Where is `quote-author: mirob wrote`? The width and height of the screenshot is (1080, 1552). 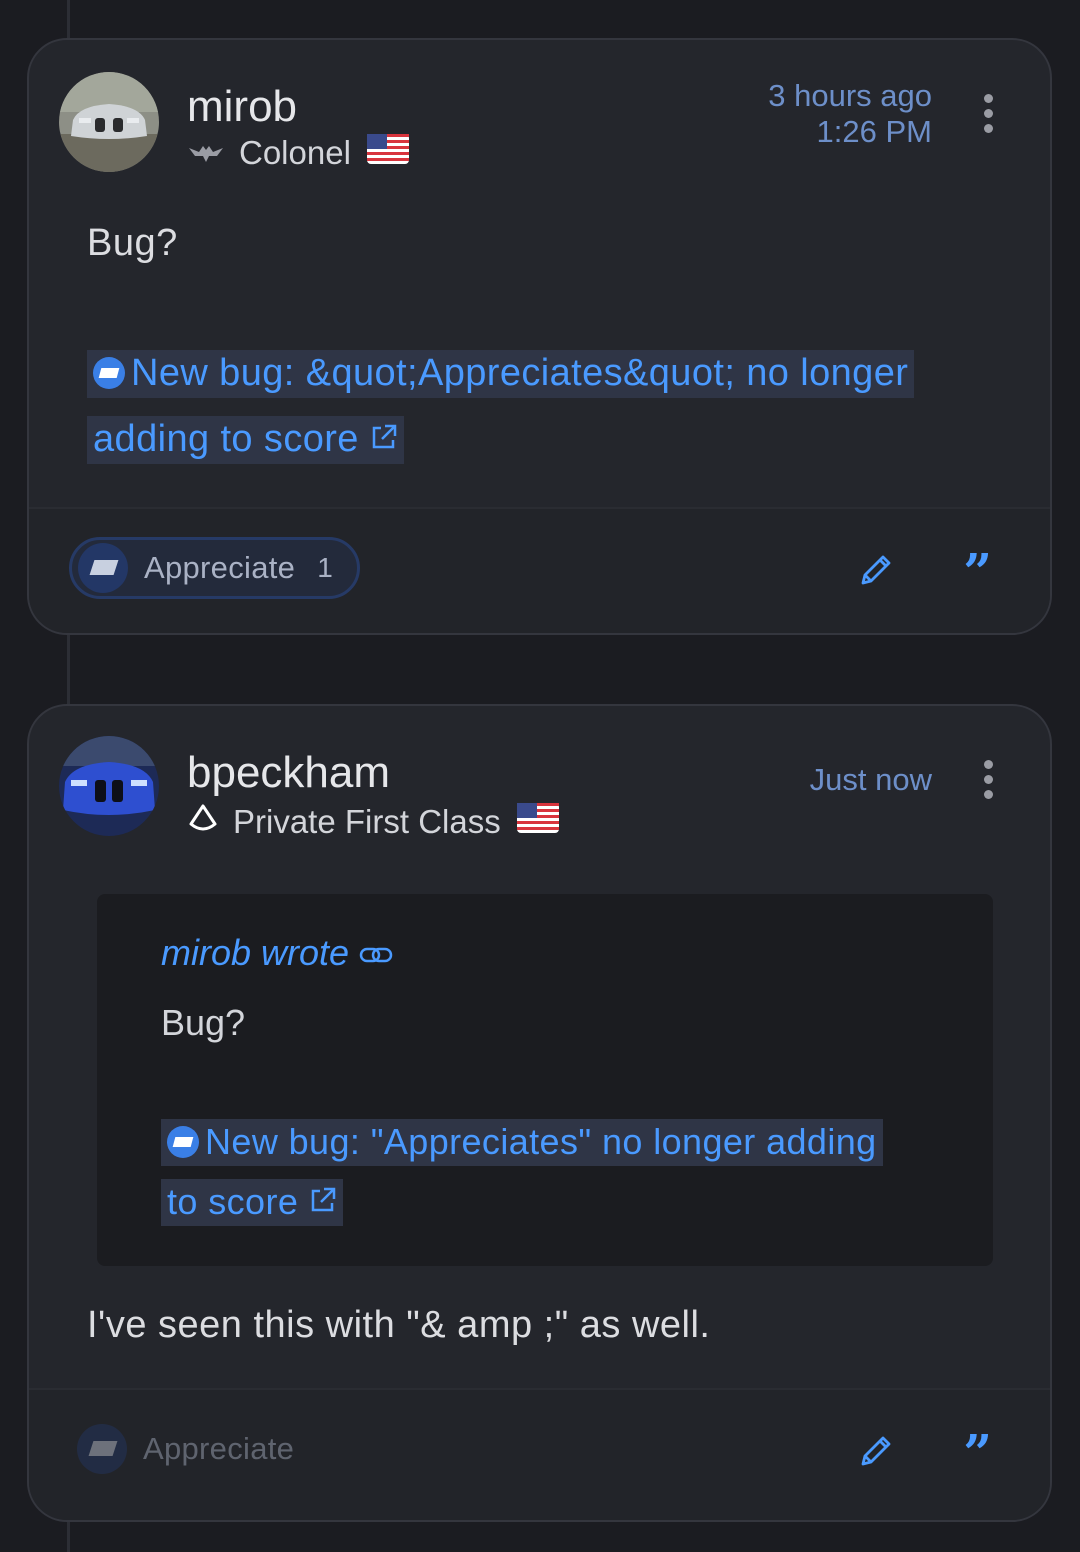 quote-author: mirob wrote is located at coordinates (277, 953).